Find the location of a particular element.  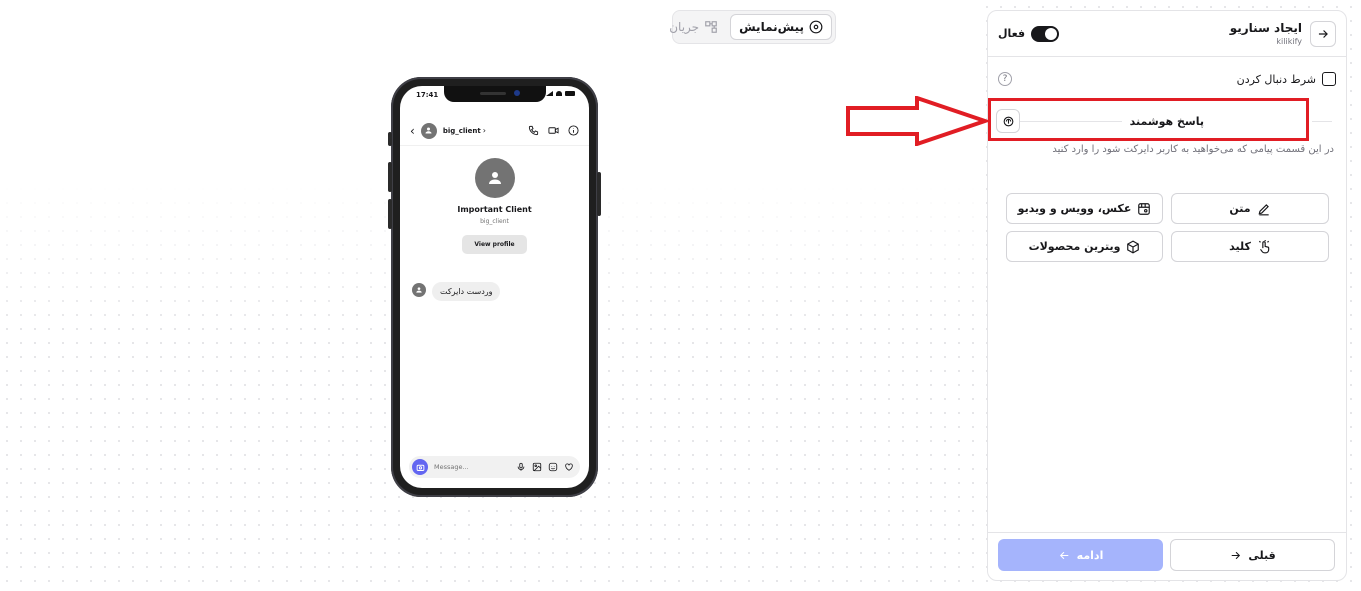

battery-icon is located at coordinates (570, 93).